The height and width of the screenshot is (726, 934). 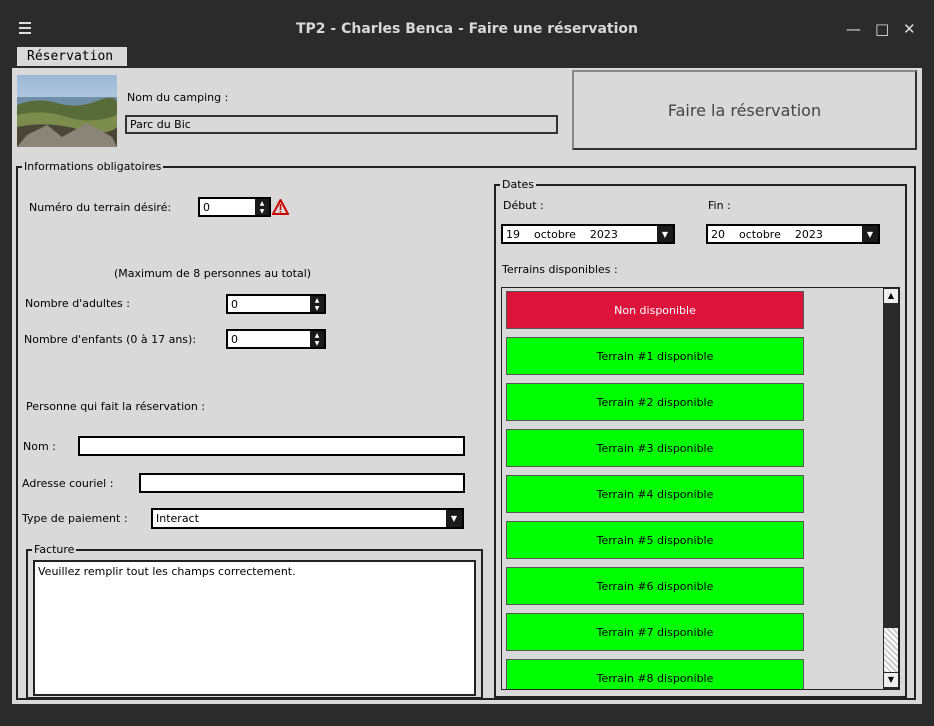 What do you see at coordinates (160, 124) in the screenshot?
I see `camping-name-value: Parc du Bic` at bounding box center [160, 124].